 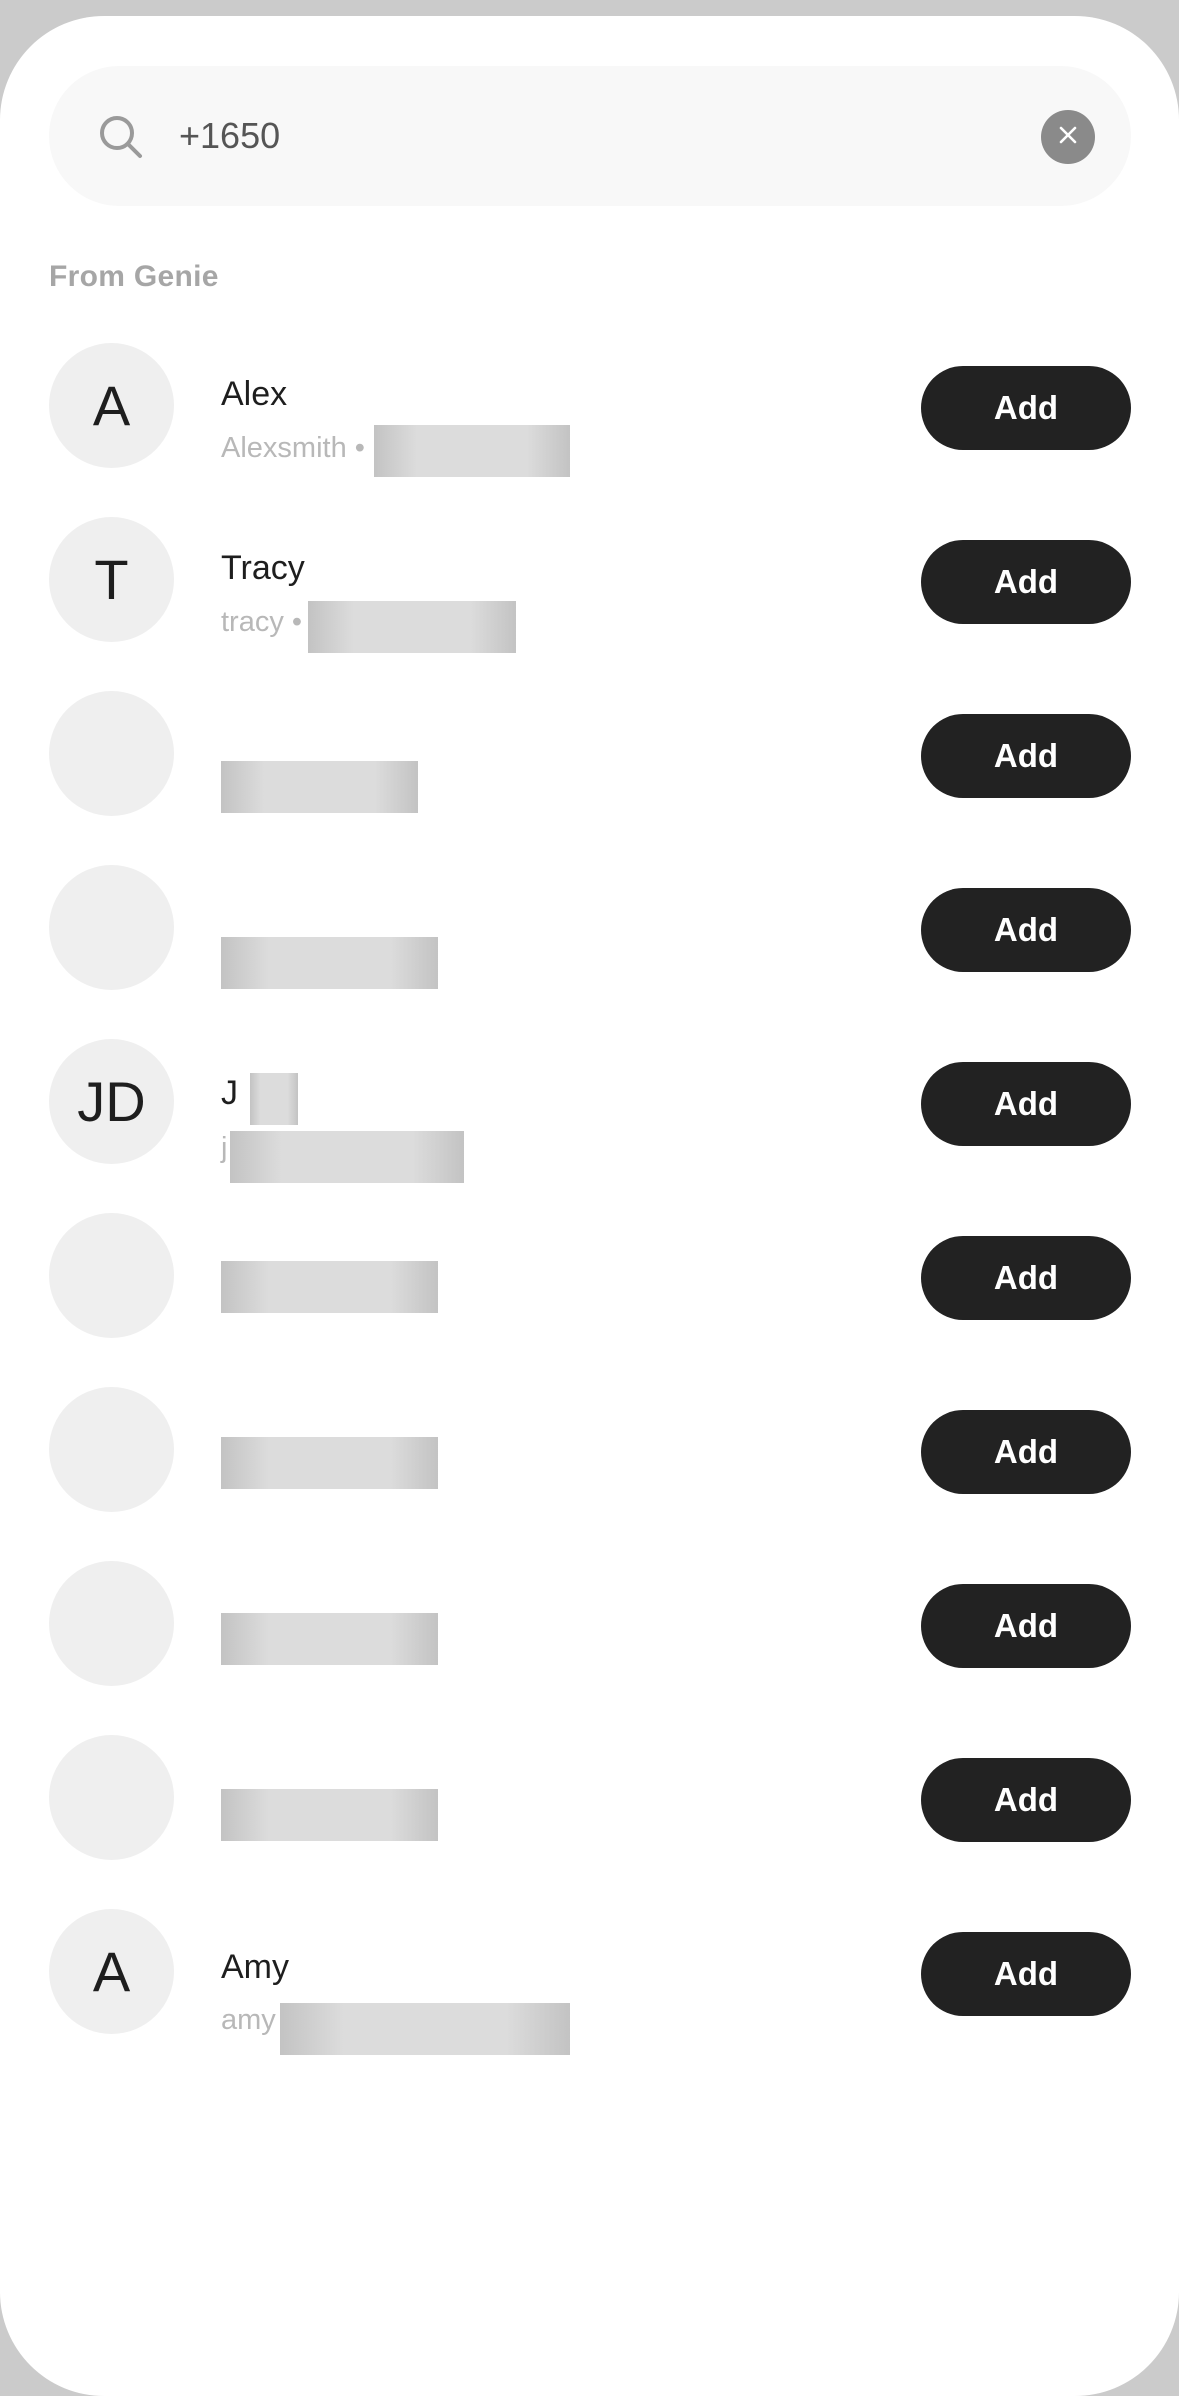 I want to click on search-input, so click(x=589, y=136).